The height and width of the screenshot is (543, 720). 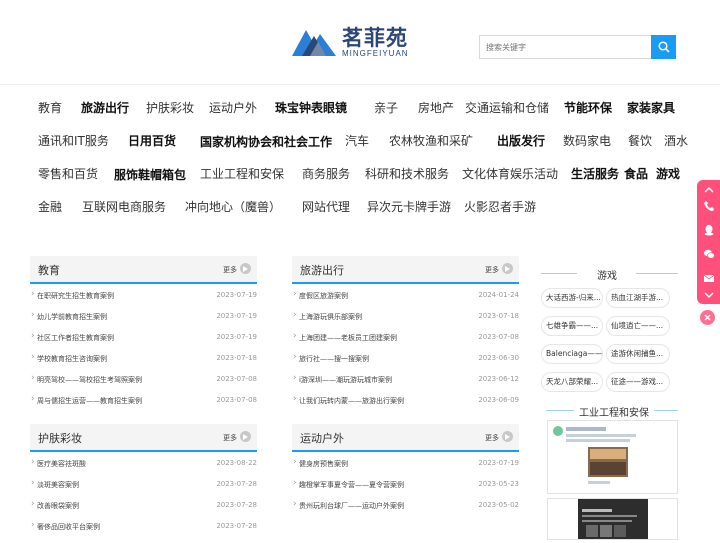 What do you see at coordinates (709, 295) in the screenshot?
I see `chevron-down-icon` at bounding box center [709, 295].